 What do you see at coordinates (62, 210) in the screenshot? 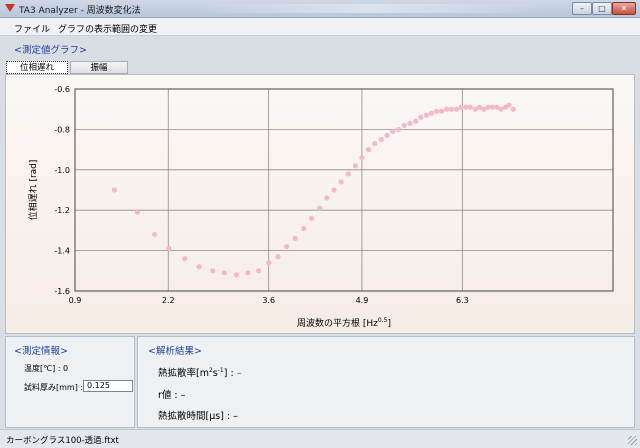
I see `y-tick-label: -1.2` at bounding box center [62, 210].